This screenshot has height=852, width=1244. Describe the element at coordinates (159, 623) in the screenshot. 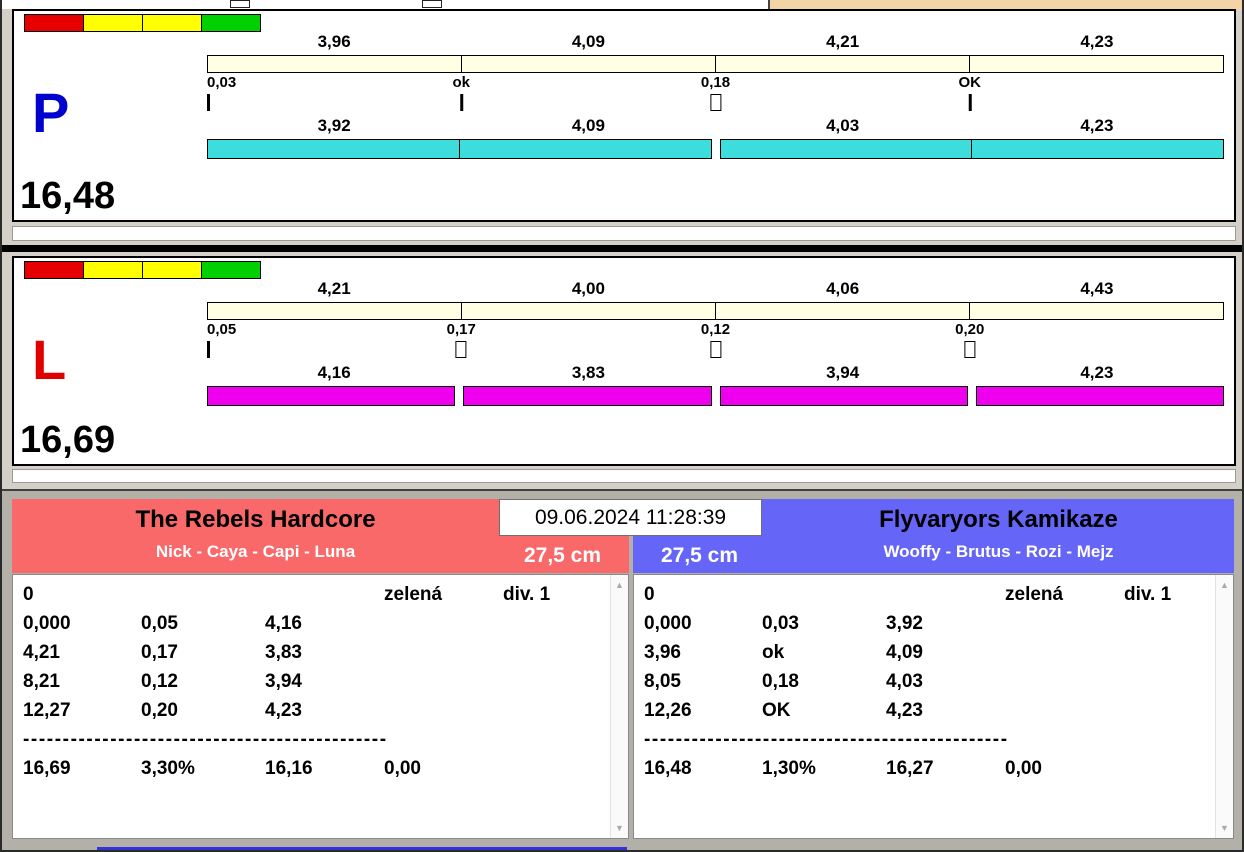

I see `cross-time: 0,05` at that location.